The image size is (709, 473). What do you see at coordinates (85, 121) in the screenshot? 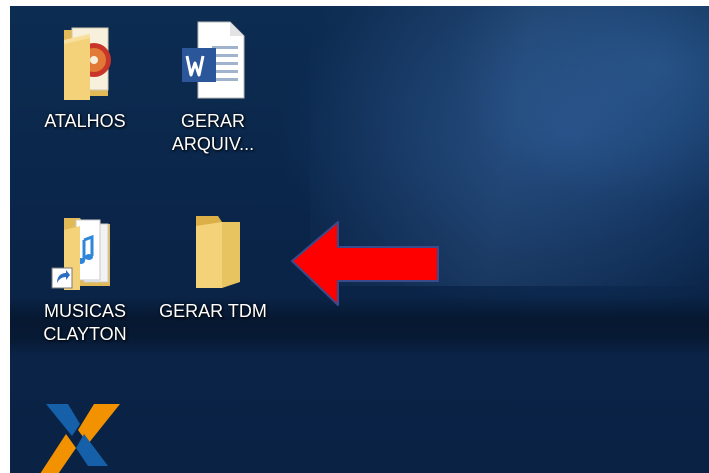
I see `desktop-icon-label: ATALHOS` at bounding box center [85, 121].